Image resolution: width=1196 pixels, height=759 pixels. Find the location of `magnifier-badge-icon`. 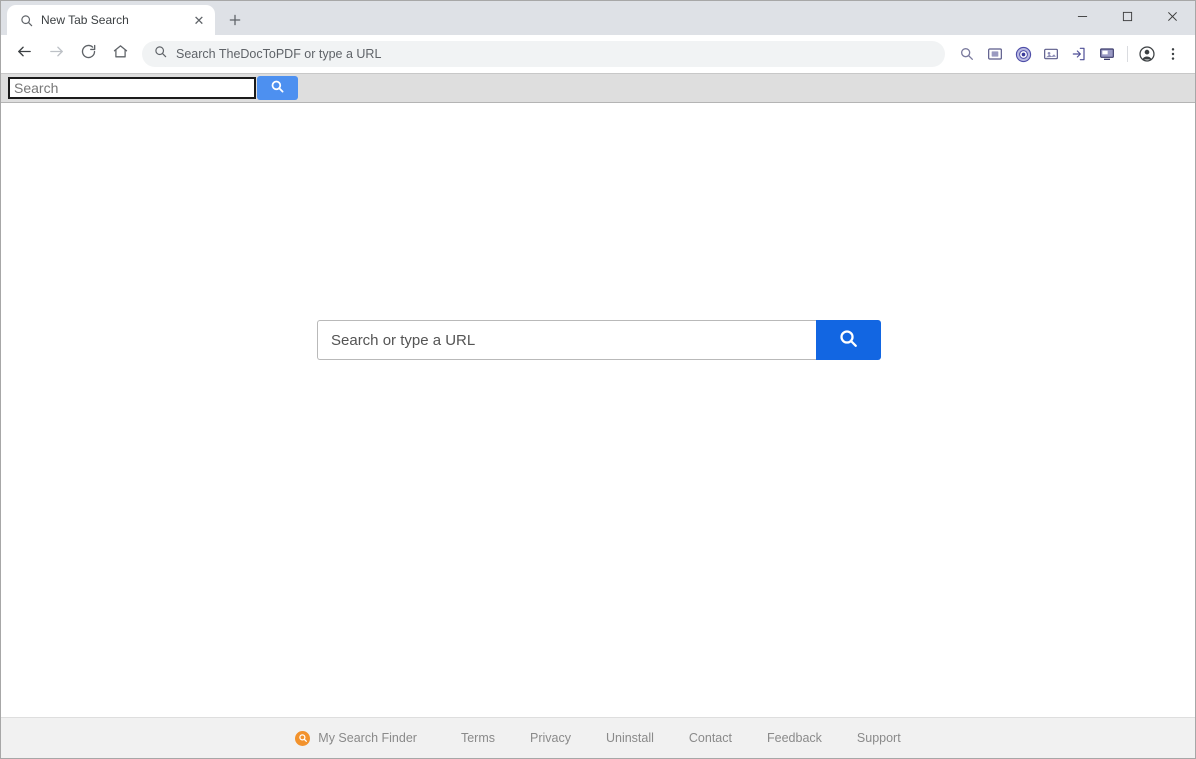

magnifier-badge-icon is located at coordinates (303, 738).